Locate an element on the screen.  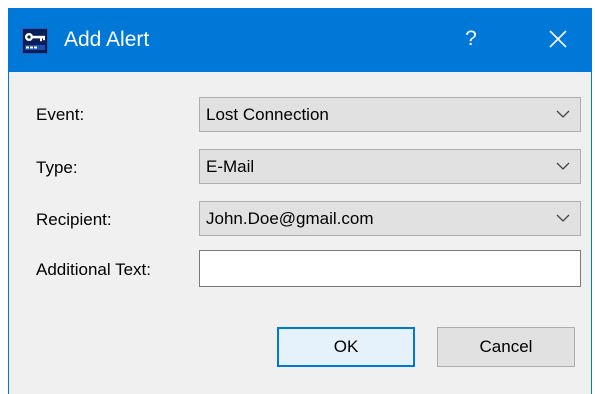
dialog-title: Add Alert is located at coordinates (107, 39).